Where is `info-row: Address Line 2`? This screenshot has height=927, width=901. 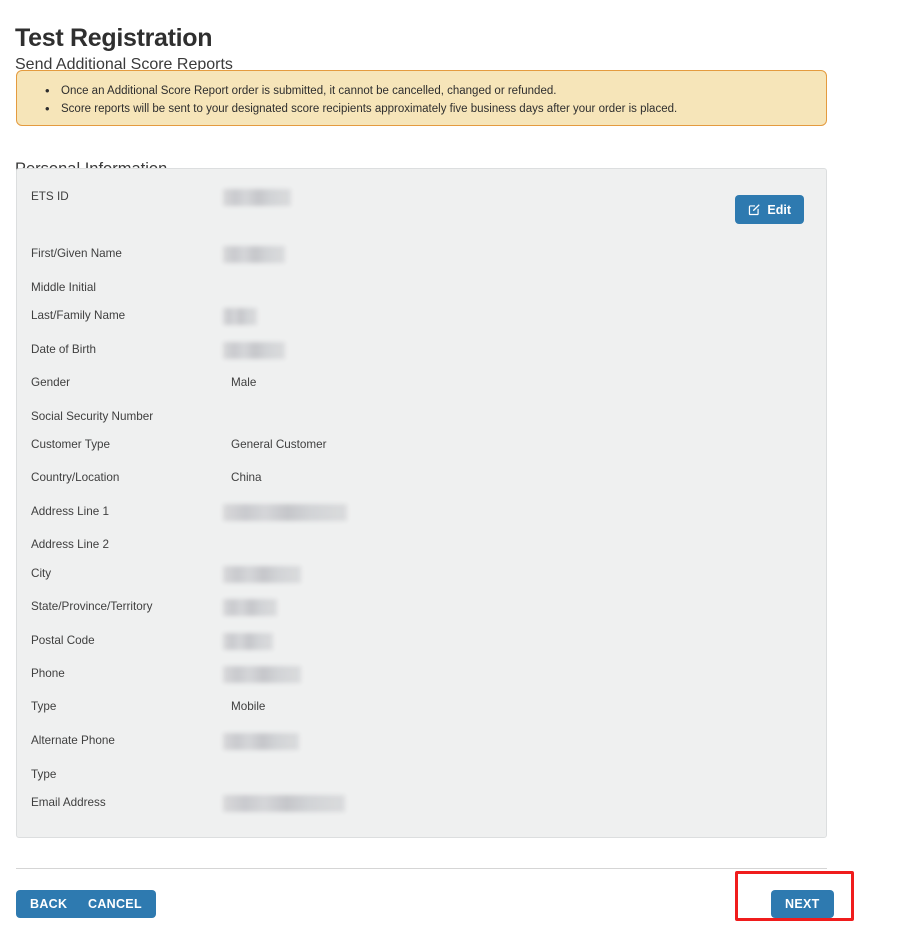 info-row: Address Line 2 is located at coordinates (421, 545).